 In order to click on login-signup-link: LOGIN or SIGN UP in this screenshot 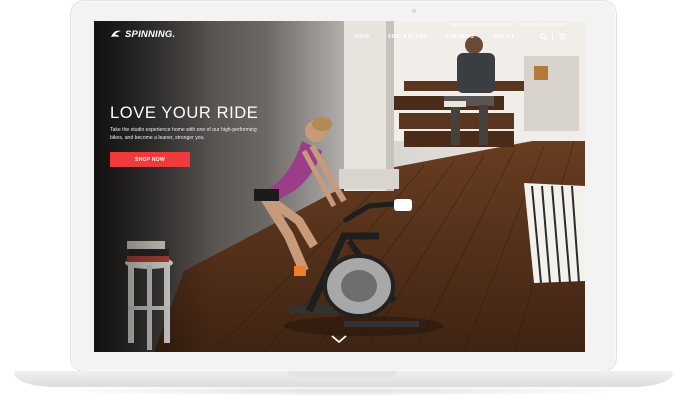, I will do `click(543, 24)`.